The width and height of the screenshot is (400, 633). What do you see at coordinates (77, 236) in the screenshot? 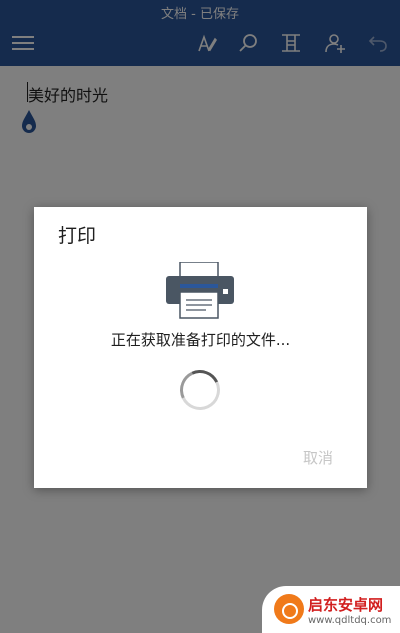
I see `dialog-title: 打印` at bounding box center [77, 236].